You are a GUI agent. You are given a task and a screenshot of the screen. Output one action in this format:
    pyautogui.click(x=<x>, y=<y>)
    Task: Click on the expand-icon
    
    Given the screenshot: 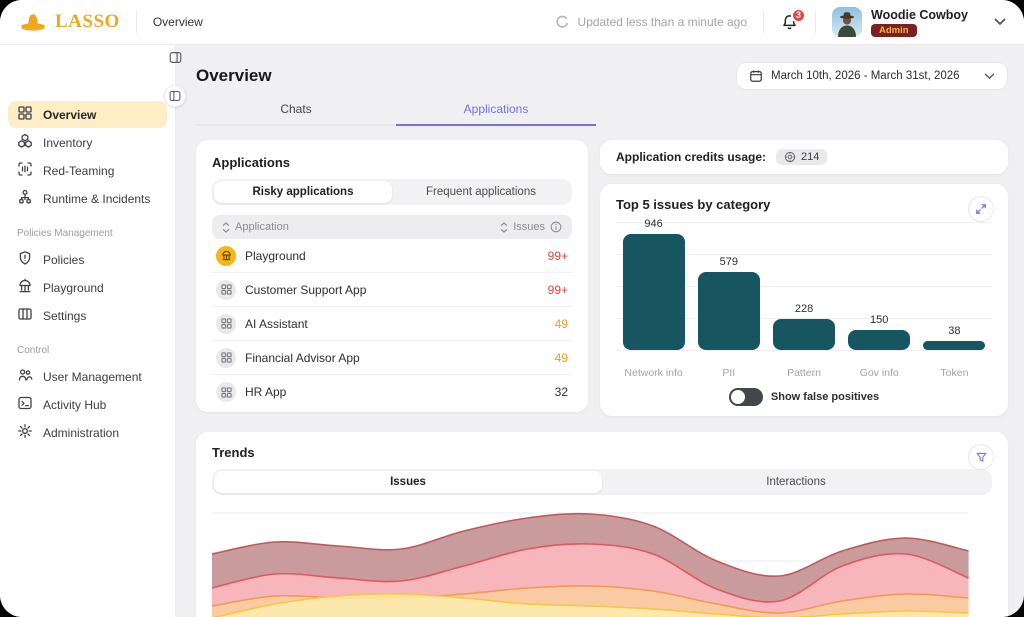 What is the action you would take?
    pyautogui.click(x=981, y=209)
    